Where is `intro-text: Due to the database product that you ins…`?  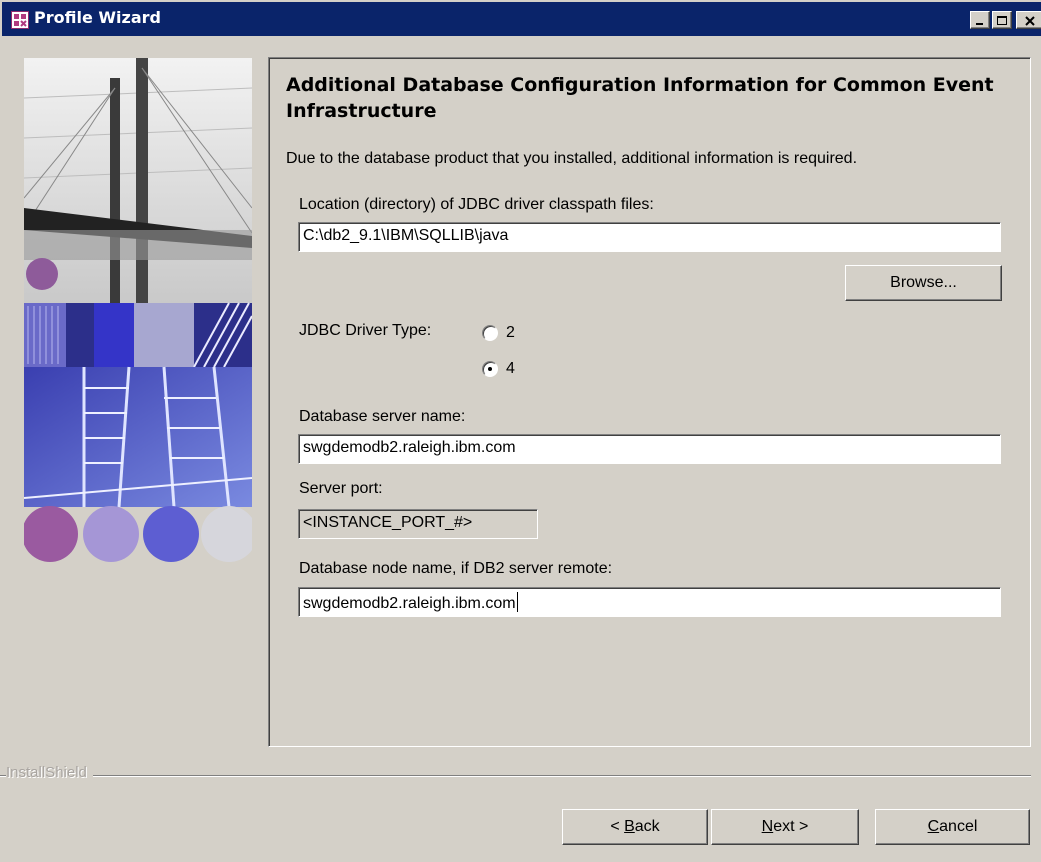
intro-text: Due to the database product that you ins… is located at coordinates (572, 158).